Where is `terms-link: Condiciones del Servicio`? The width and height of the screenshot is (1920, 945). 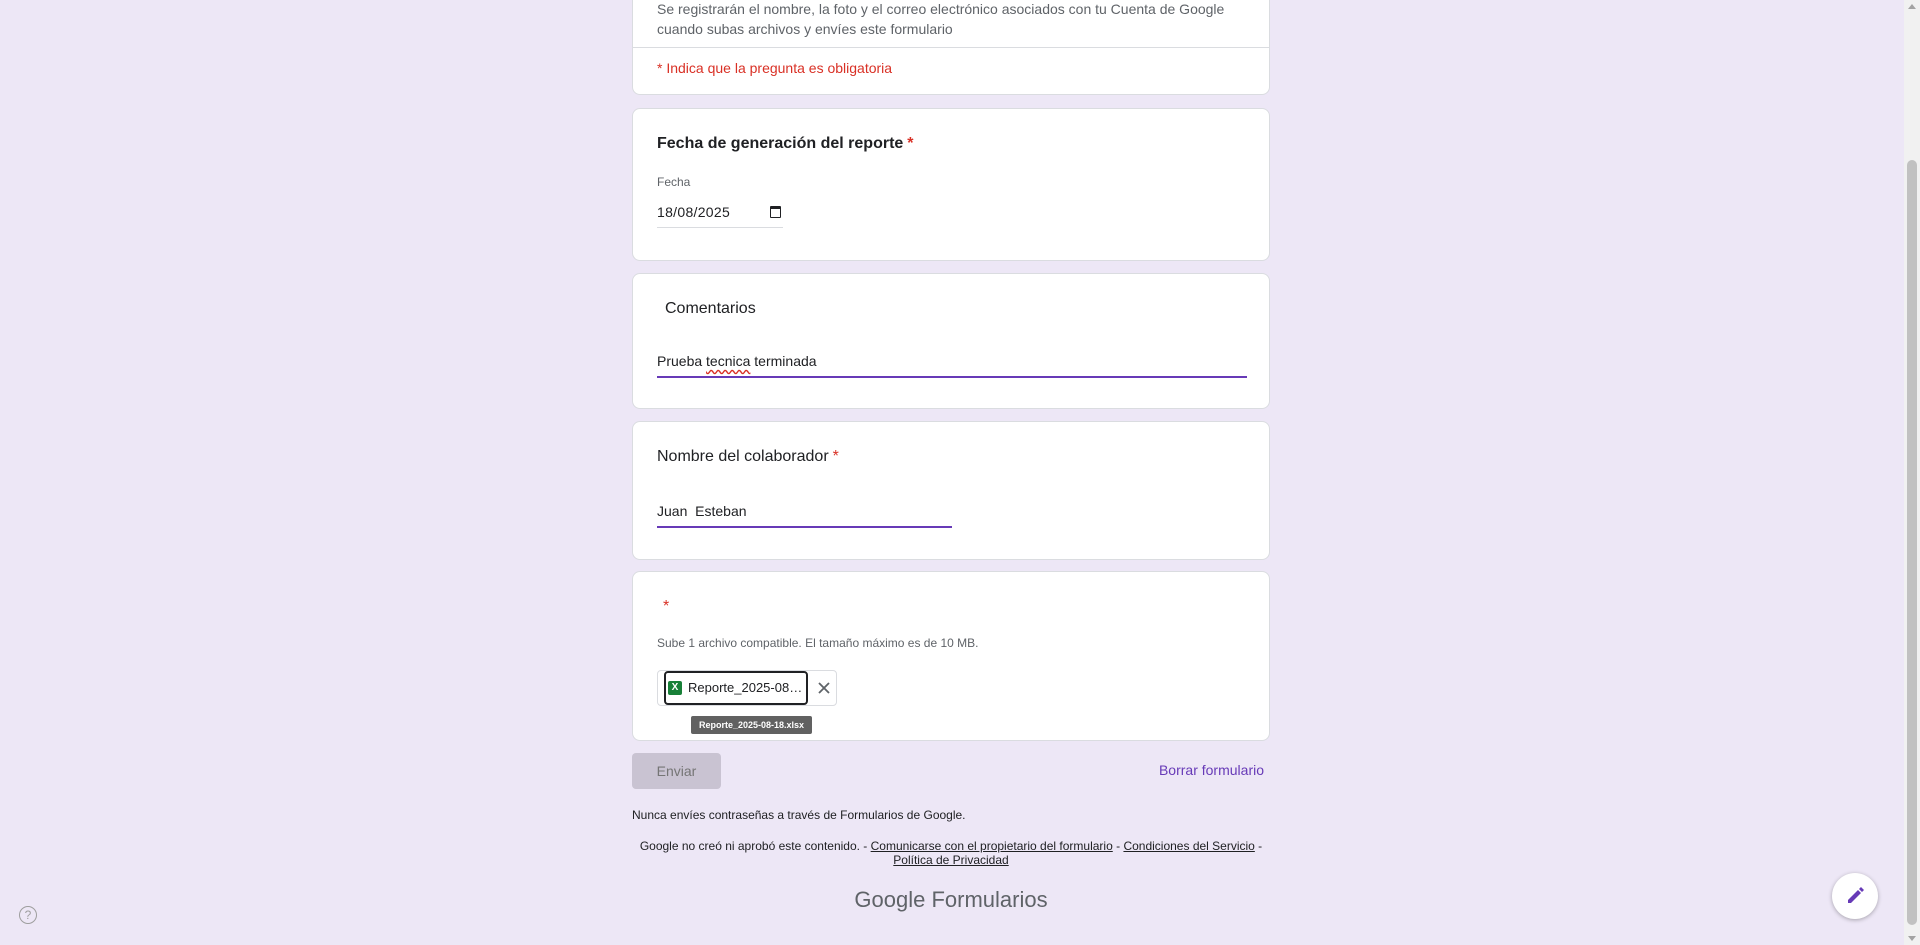
terms-link: Condiciones del Servicio is located at coordinates (1188, 846).